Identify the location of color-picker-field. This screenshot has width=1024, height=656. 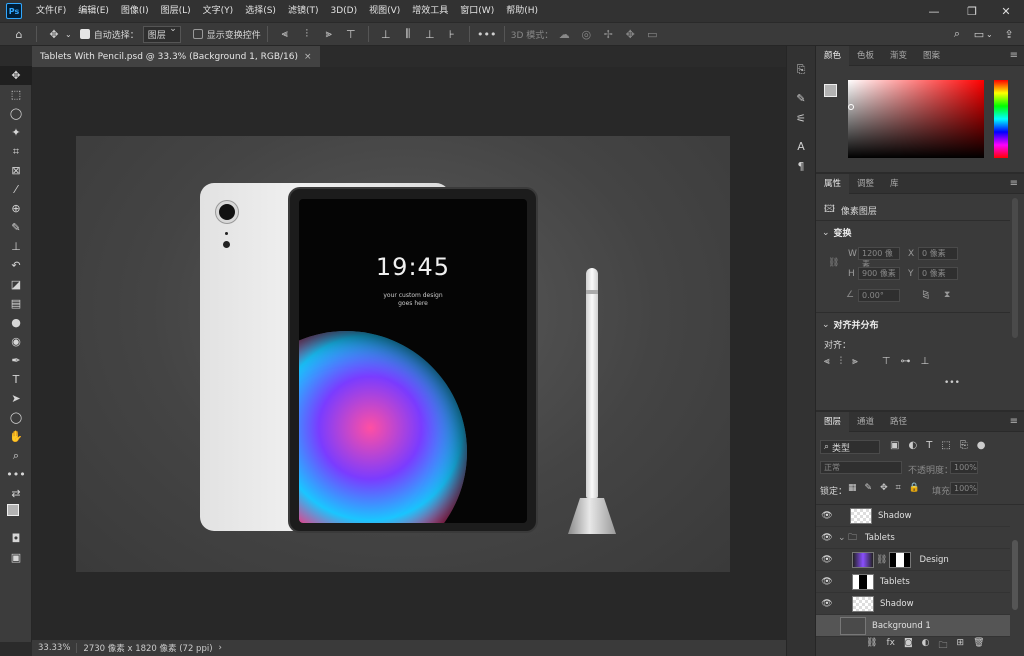
(916, 119).